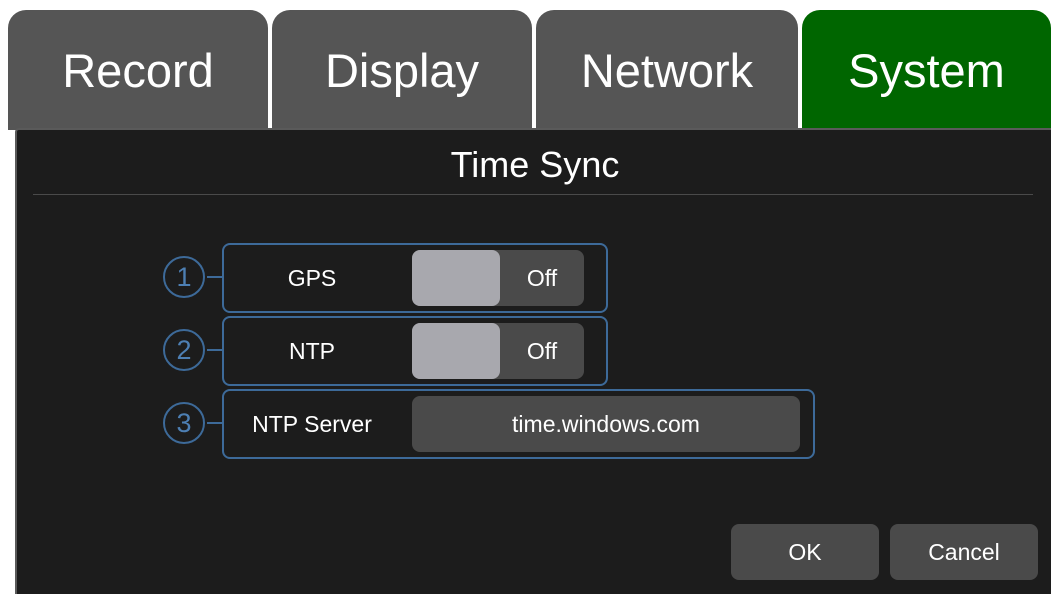  What do you see at coordinates (926, 70) in the screenshot?
I see `tab-system: System` at bounding box center [926, 70].